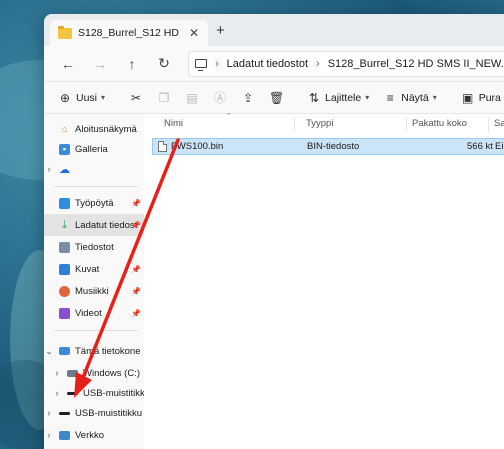 This screenshot has width=504, height=449. Describe the element at coordinates (64, 203) in the screenshot. I see `desktop-icon` at that location.